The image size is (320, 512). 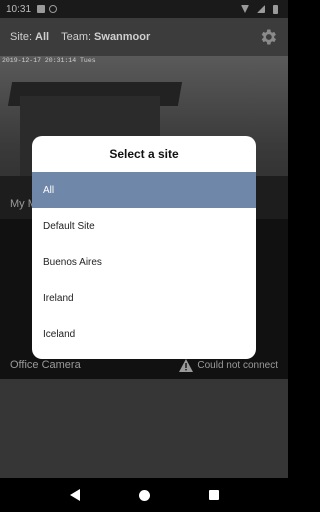 I want to click on home-icon, so click(x=144, y=495).